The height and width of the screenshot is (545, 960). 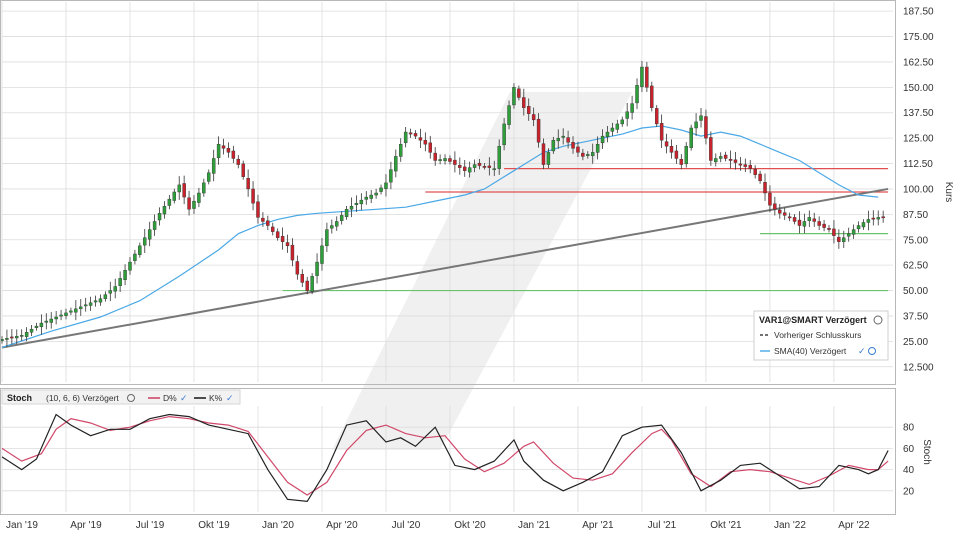 I want to click on legend-check-icon: ✓, so click(x=862, y=351).